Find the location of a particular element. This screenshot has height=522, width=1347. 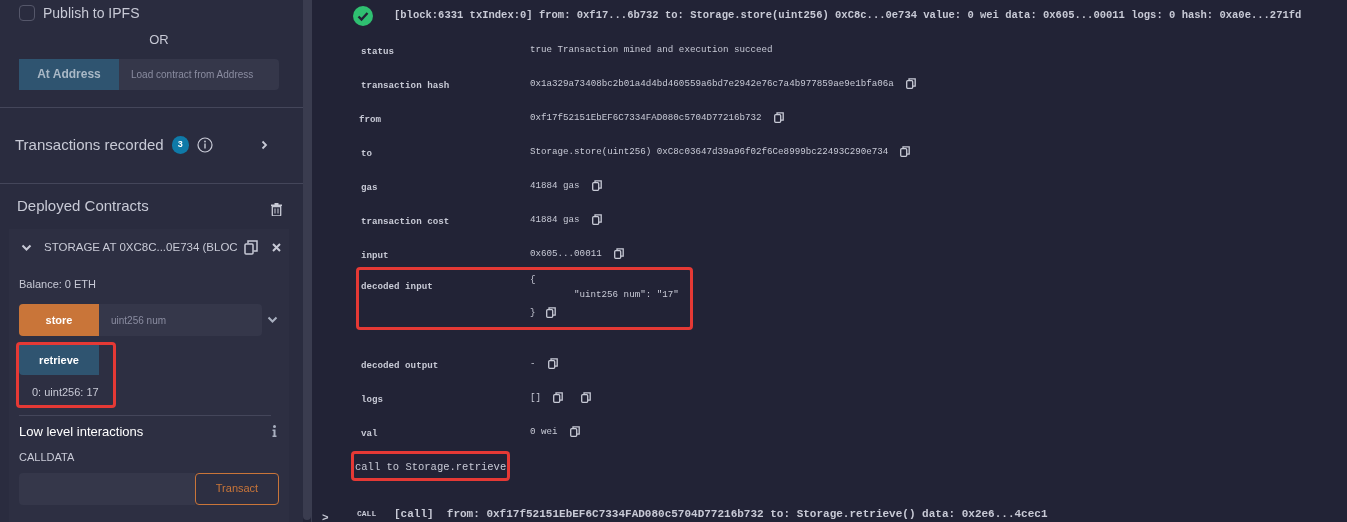

contract-title: STORAGE AT 0XC8C...0E734 (BLOC is located at coordinates (141, 247).